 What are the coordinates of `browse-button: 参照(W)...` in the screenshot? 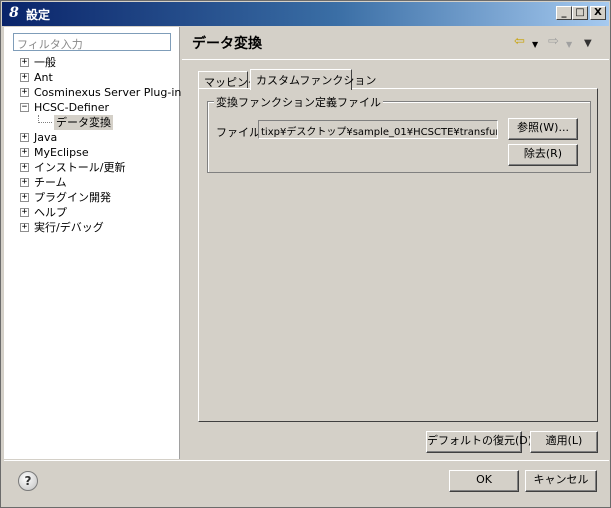 It's located at (543, 129).